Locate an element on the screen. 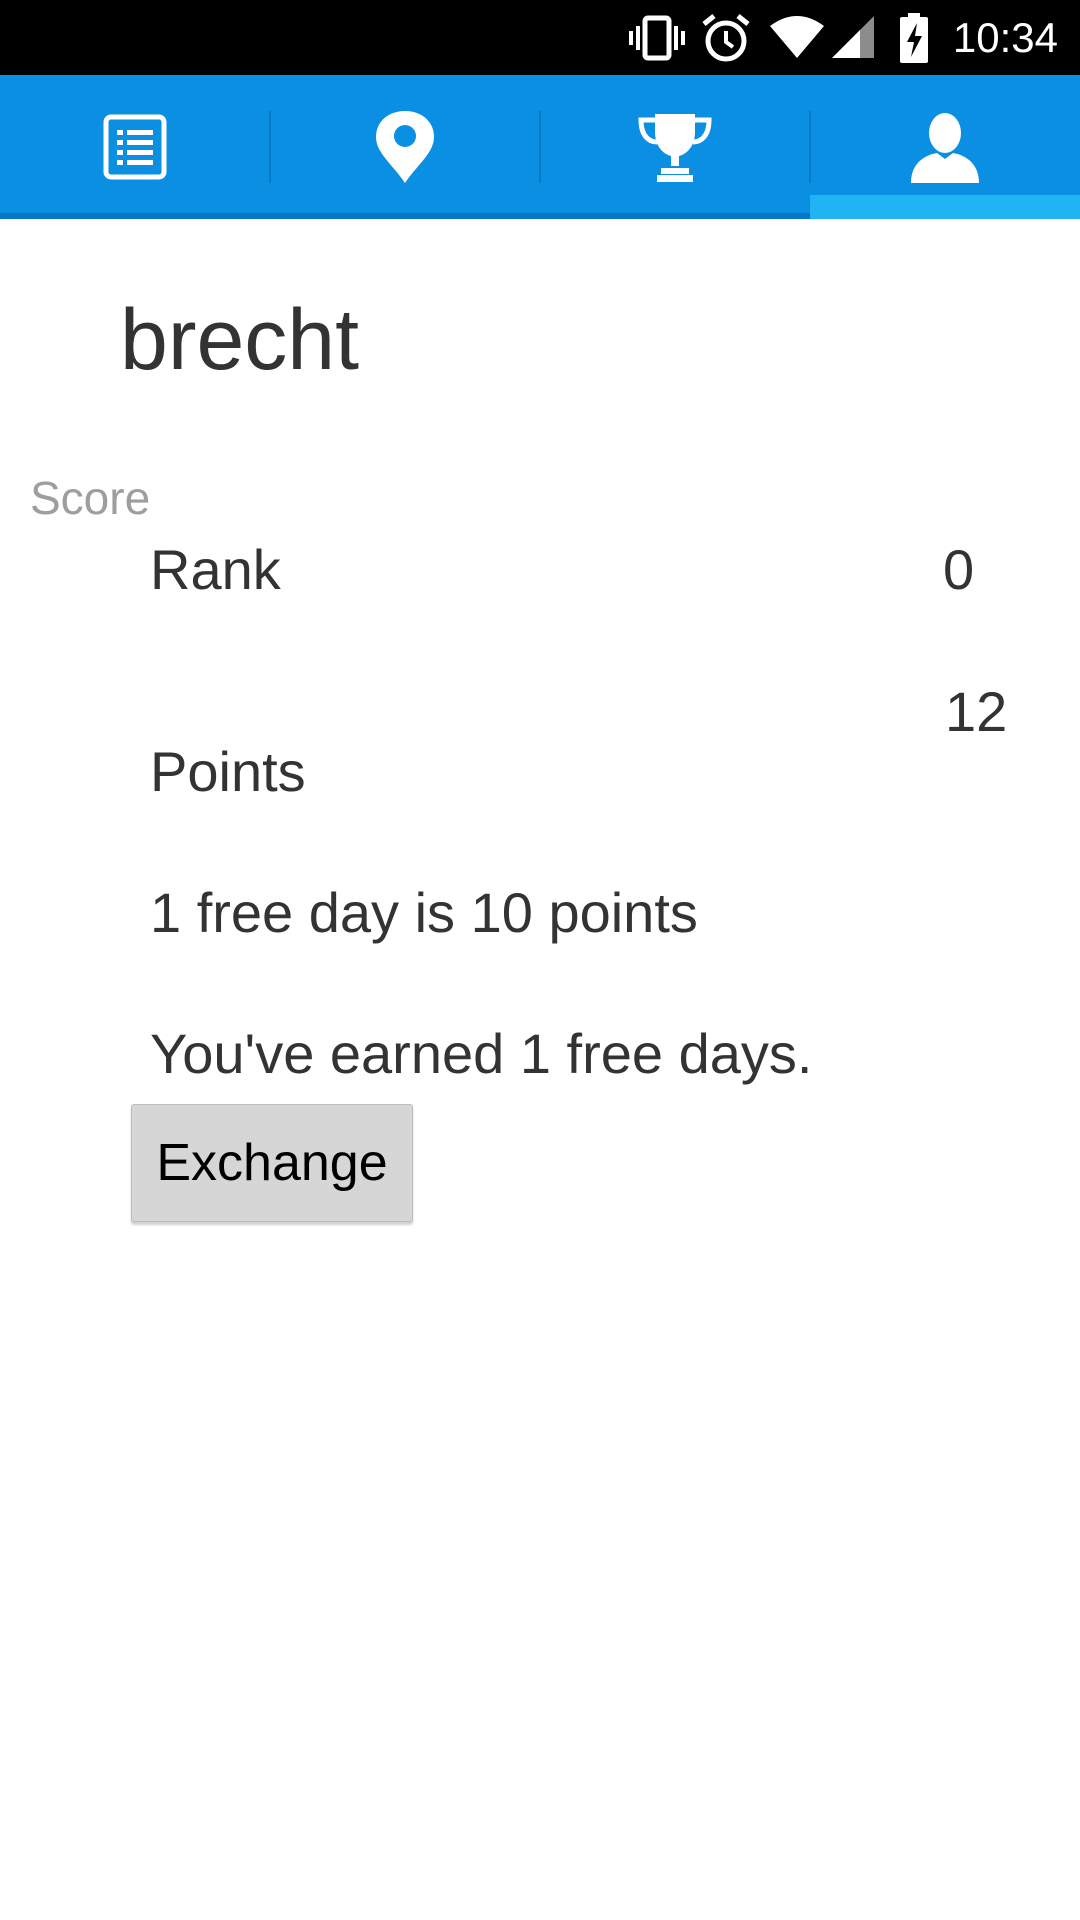  trophy-icon is located at coordinates (675, 148).